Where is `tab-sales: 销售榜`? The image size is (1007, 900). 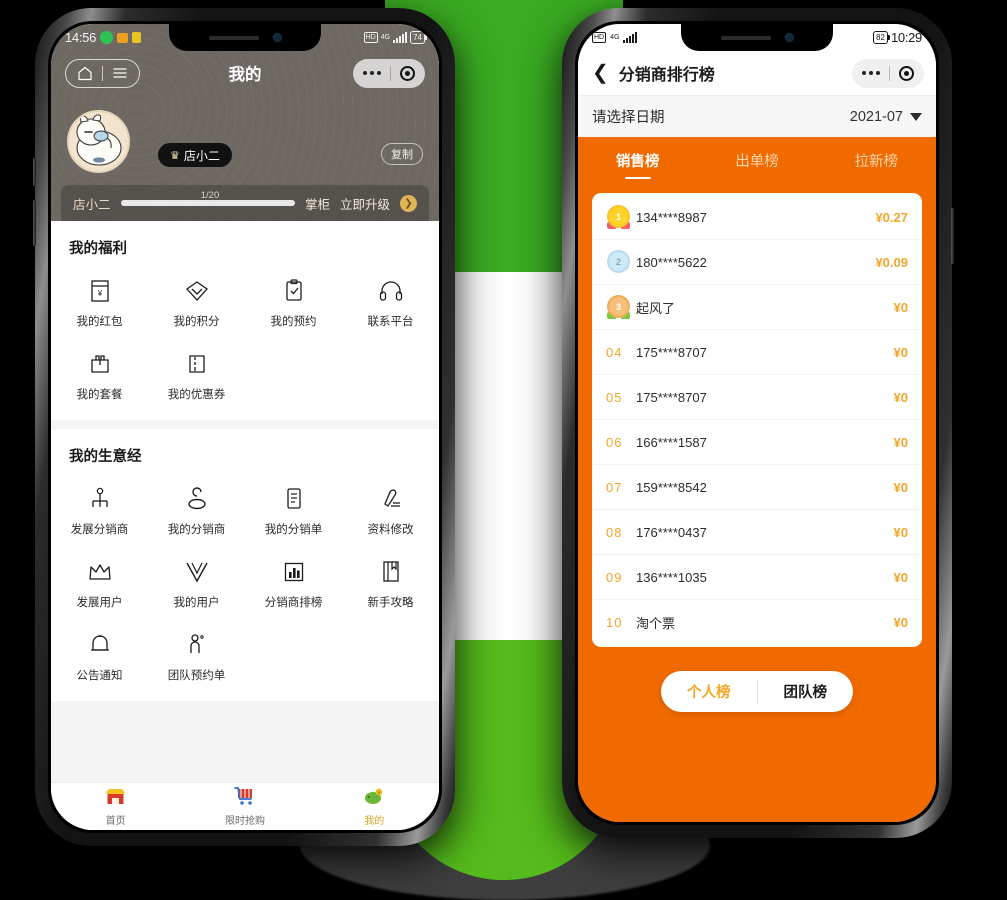 tab-sales: 销售榜 is located at coordinates (637, 160).